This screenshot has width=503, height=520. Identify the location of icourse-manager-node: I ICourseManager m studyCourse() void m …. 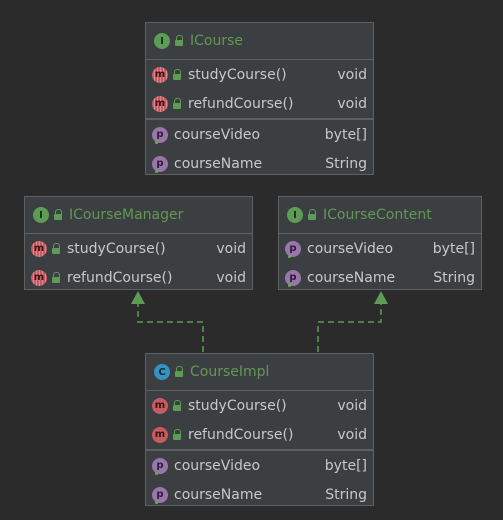
(138, 243).